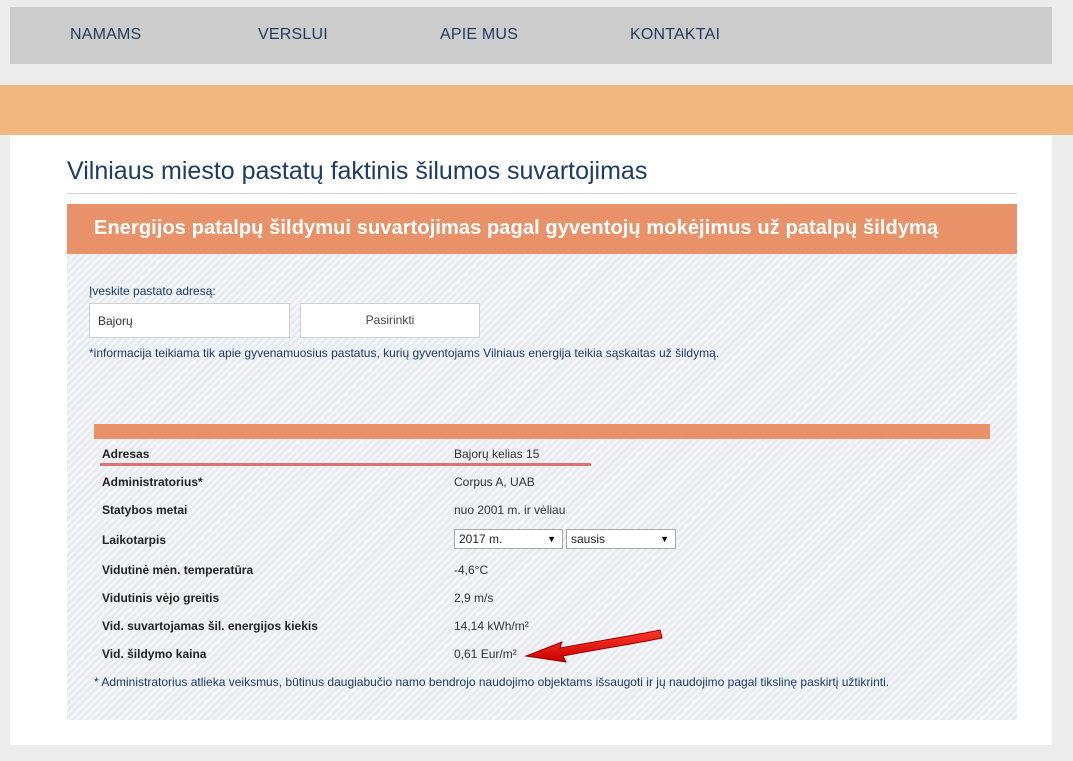 Image resolution: width=1073 pixels, height=761 pixels. I want to click on title-divider, so click(542, 193).